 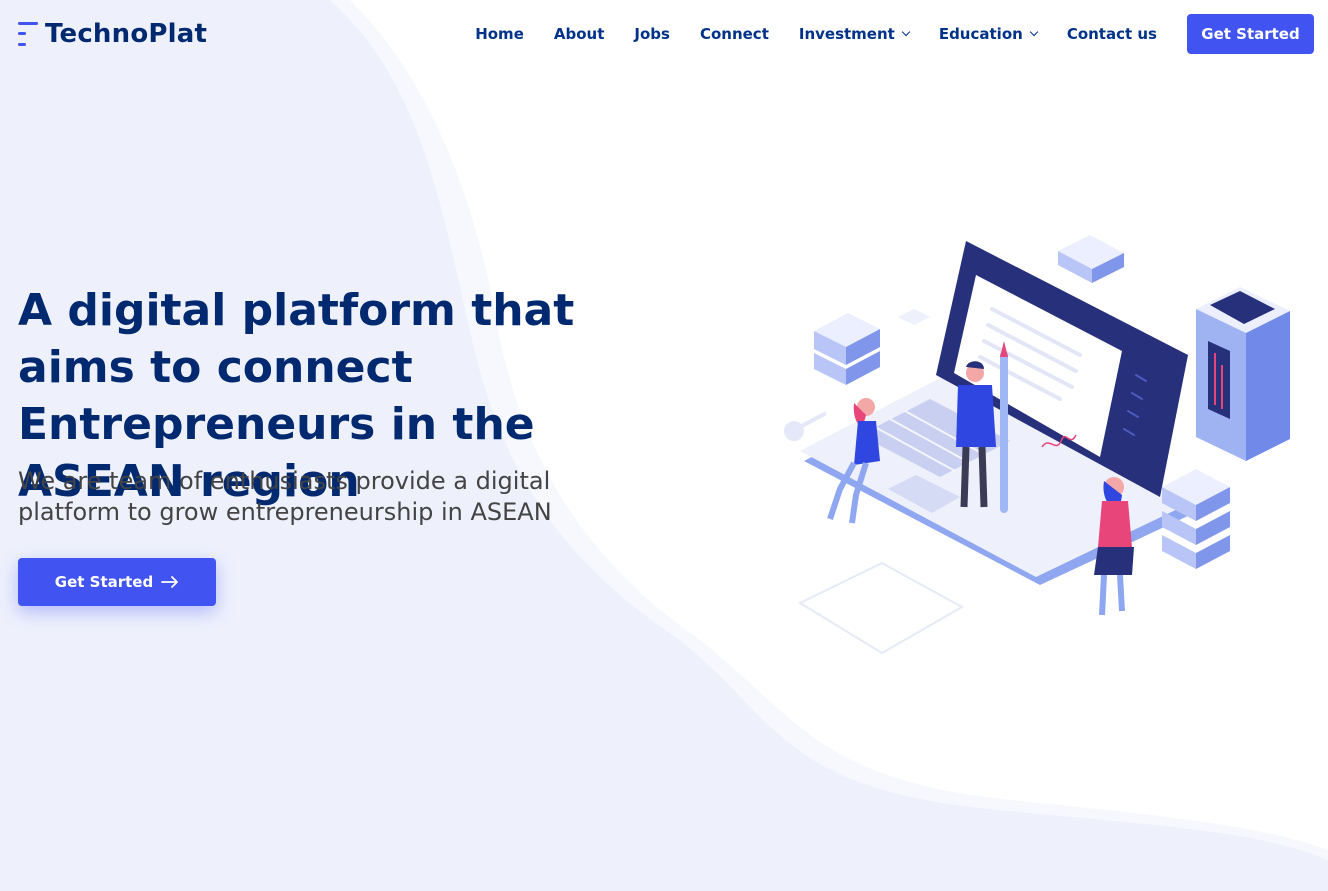 I want to click on nav-item-label: Contact us, so click(x=1111, y=34).